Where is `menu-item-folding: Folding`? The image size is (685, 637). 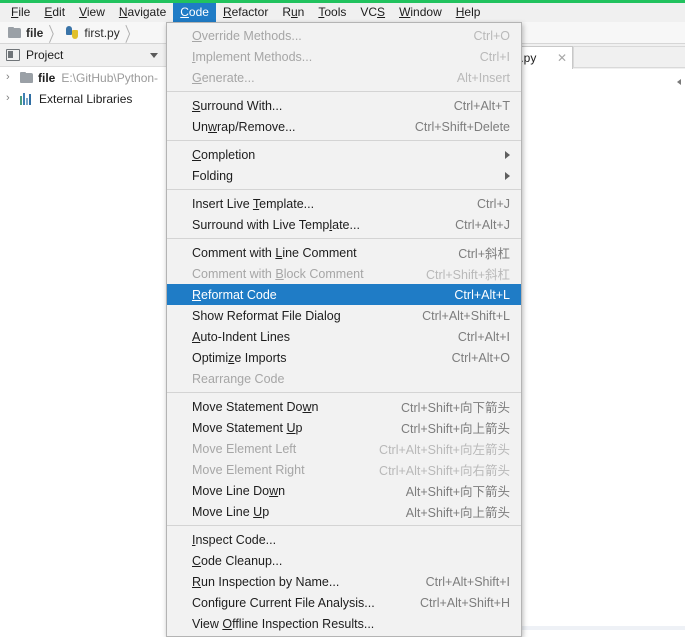 menu-item-folding: Folding is located at coordinates (344, 175).